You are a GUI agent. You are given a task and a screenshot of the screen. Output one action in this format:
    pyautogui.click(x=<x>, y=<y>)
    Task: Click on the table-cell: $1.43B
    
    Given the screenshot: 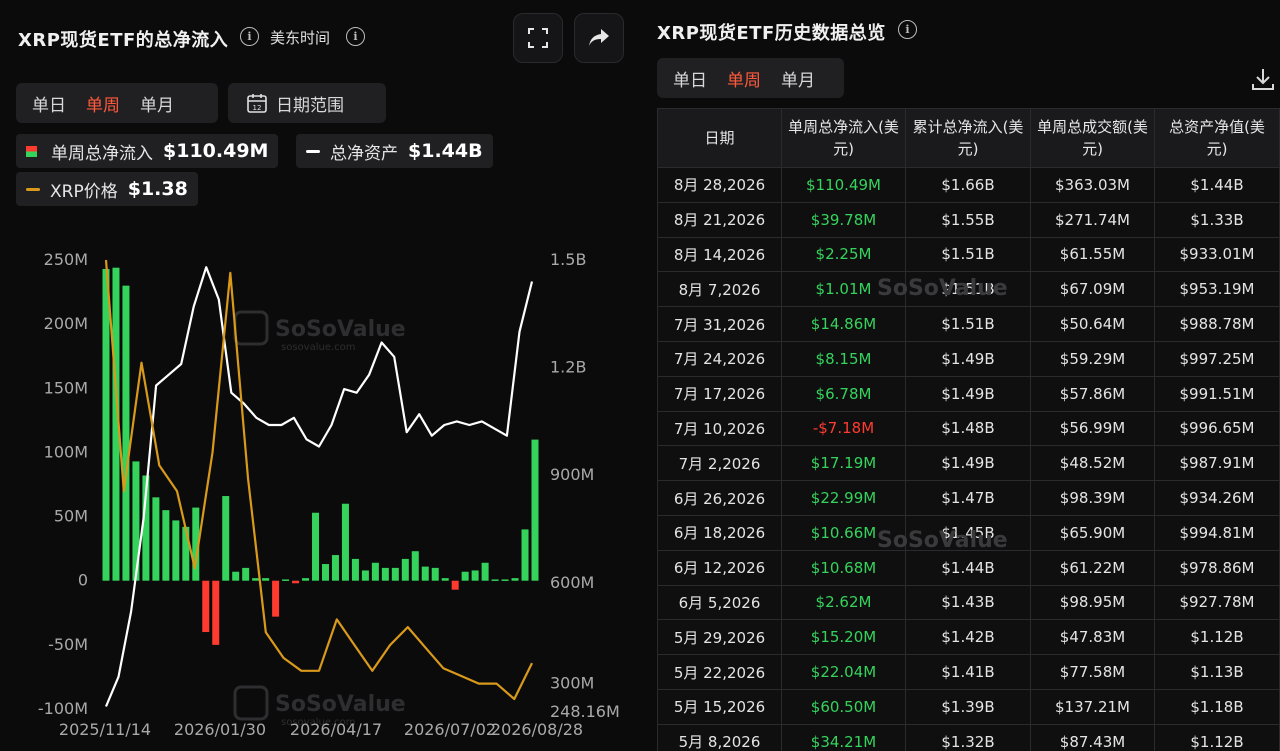 What is the action you would take?
    pyautogui.click(x=968, y=602)
    